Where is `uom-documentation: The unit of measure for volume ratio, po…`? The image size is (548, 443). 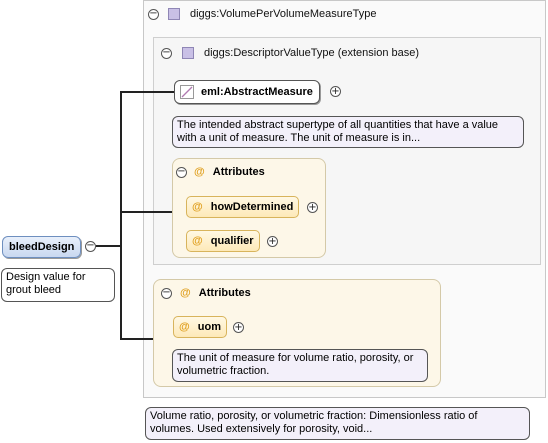 uom-documentation: The unit of measure for volume ratio, po… is located at coordinates (300, 365).